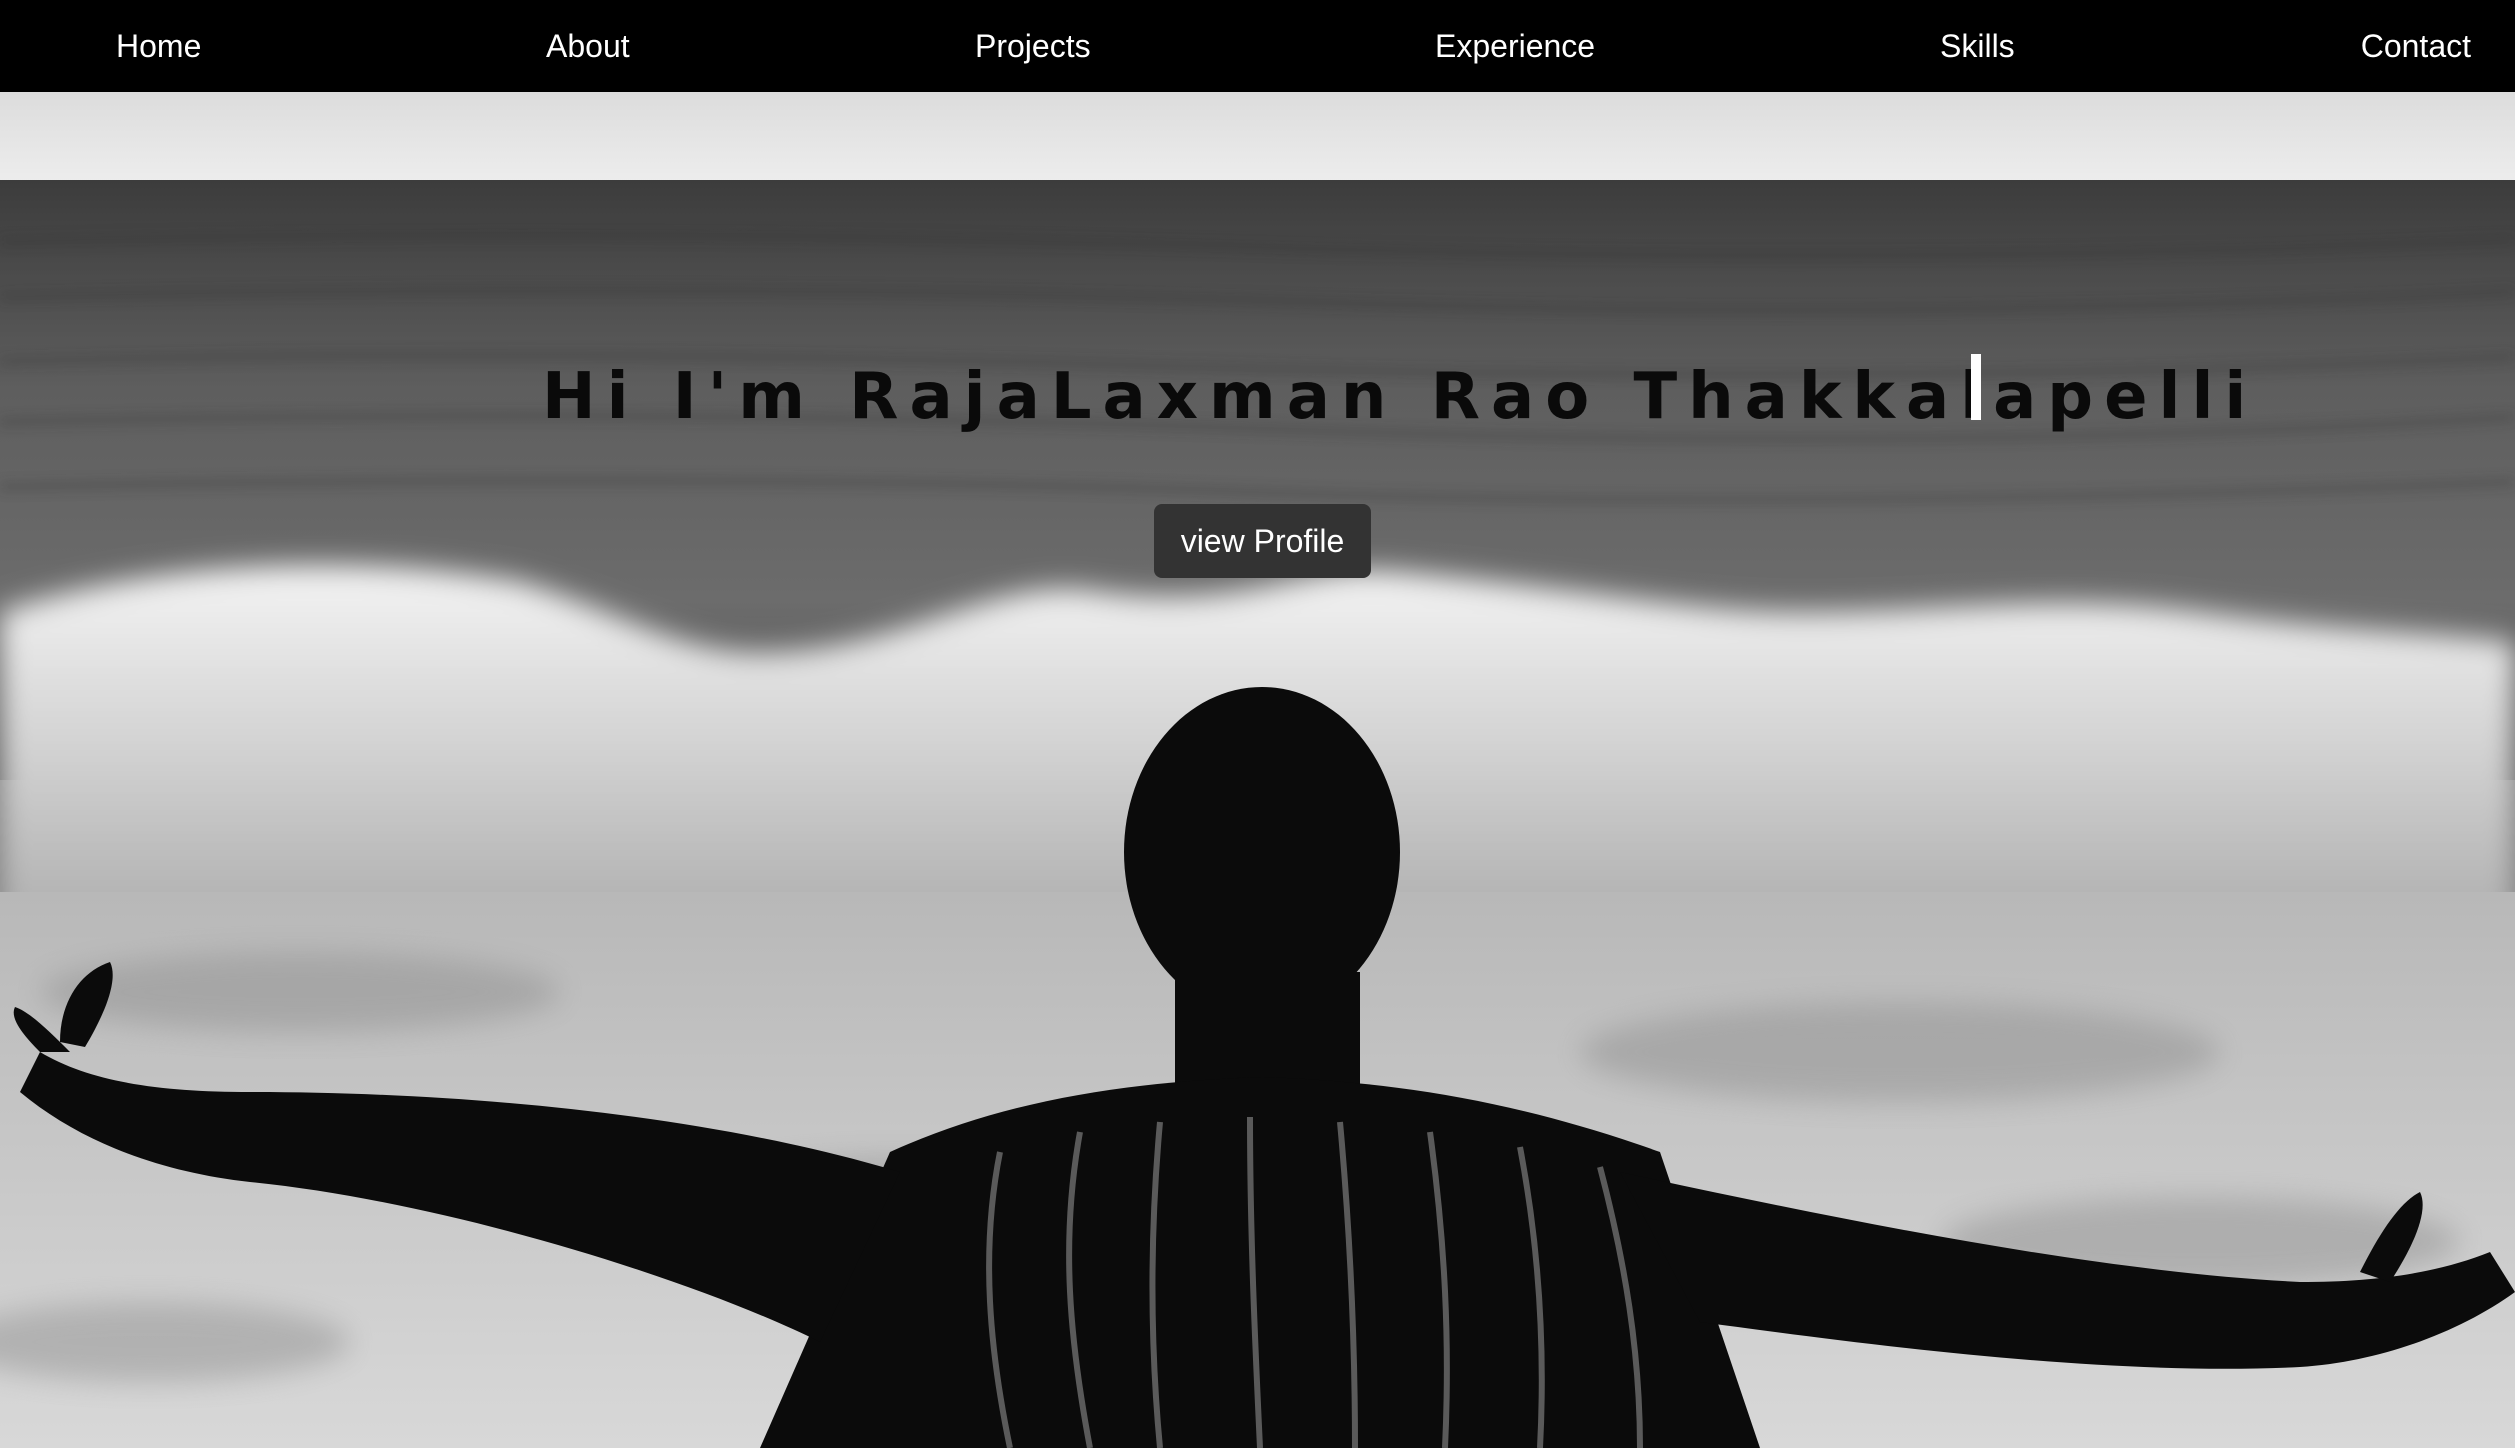 The height and width of the screenshot is (1448, 2515). What do you see at coordinates (1515, 46) in the screenshot?
I see `nav-link-experience: Experience` at bounding box center [1515, 46].